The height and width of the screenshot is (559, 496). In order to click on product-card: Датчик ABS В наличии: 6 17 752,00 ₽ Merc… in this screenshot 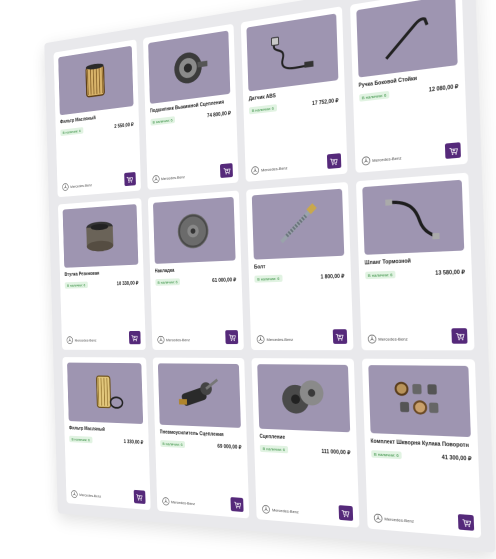, I will do `click(294, 94)`.